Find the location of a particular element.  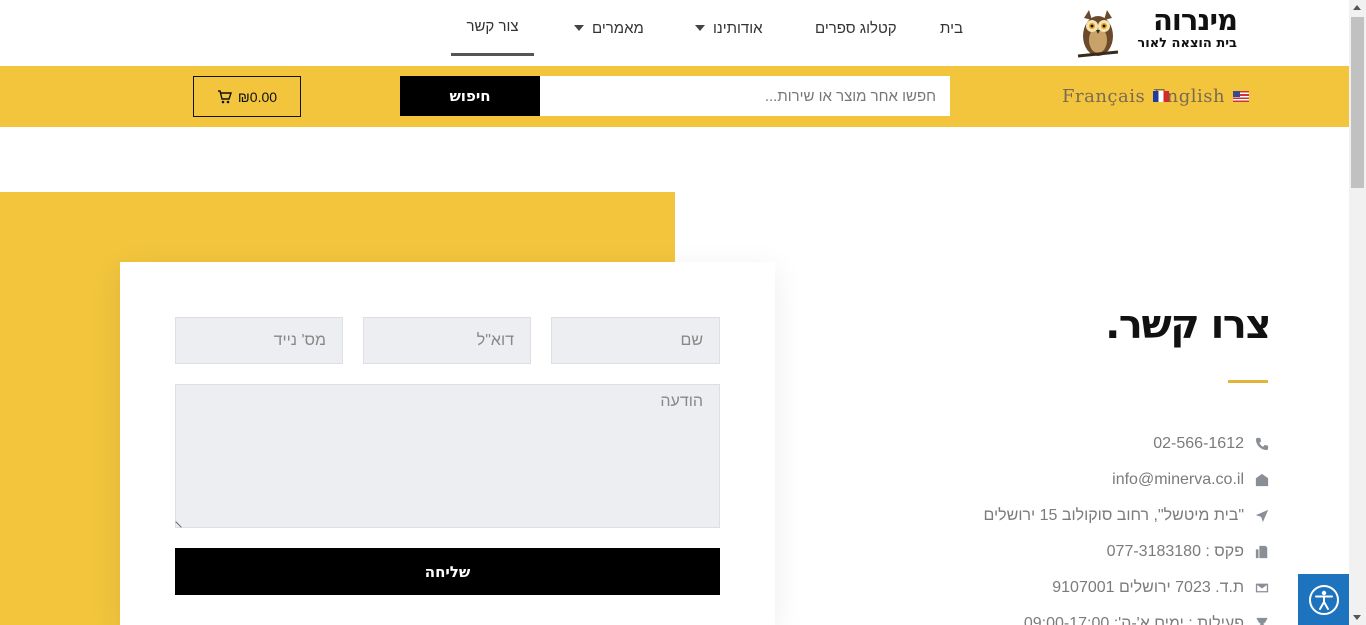

nav-item-label: קטלוג ספרים is located at coordinates (856, 28).